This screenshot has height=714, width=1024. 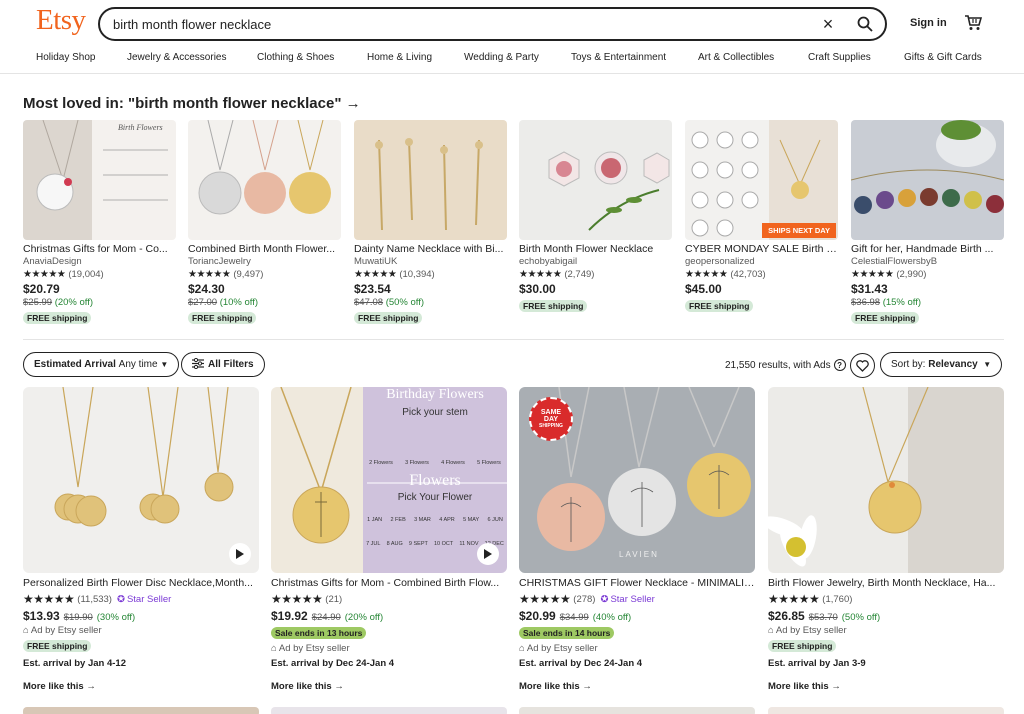 What do you see at coordinates (99, 180) in the screenshot?
I see `product-image: Birth Flowers` at bounding box center [99, 180].